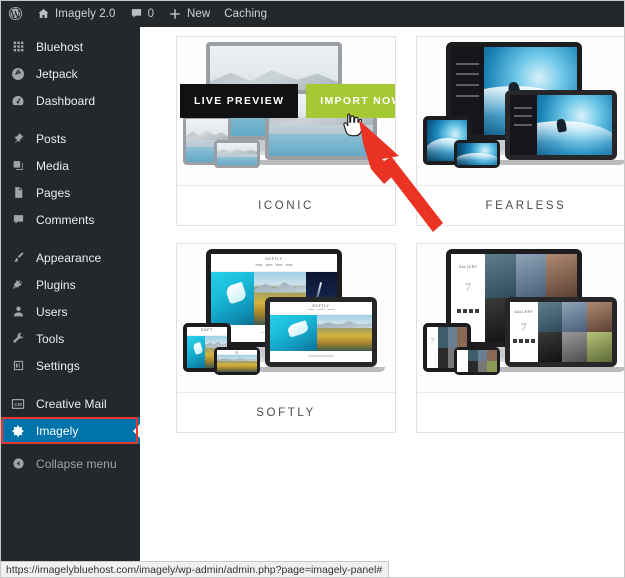 This screenshot has height=578, width=625. Describe the element at coordinates (18, 464) in the screenshot. I see `collapse-arrow-icon` at that location.